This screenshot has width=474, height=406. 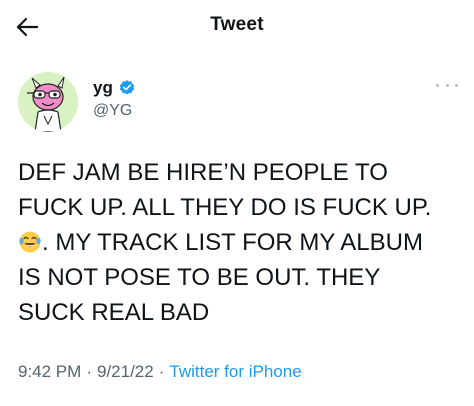 I want to click on tweet-time: 9:42 PM, so click(x=49, y=371).